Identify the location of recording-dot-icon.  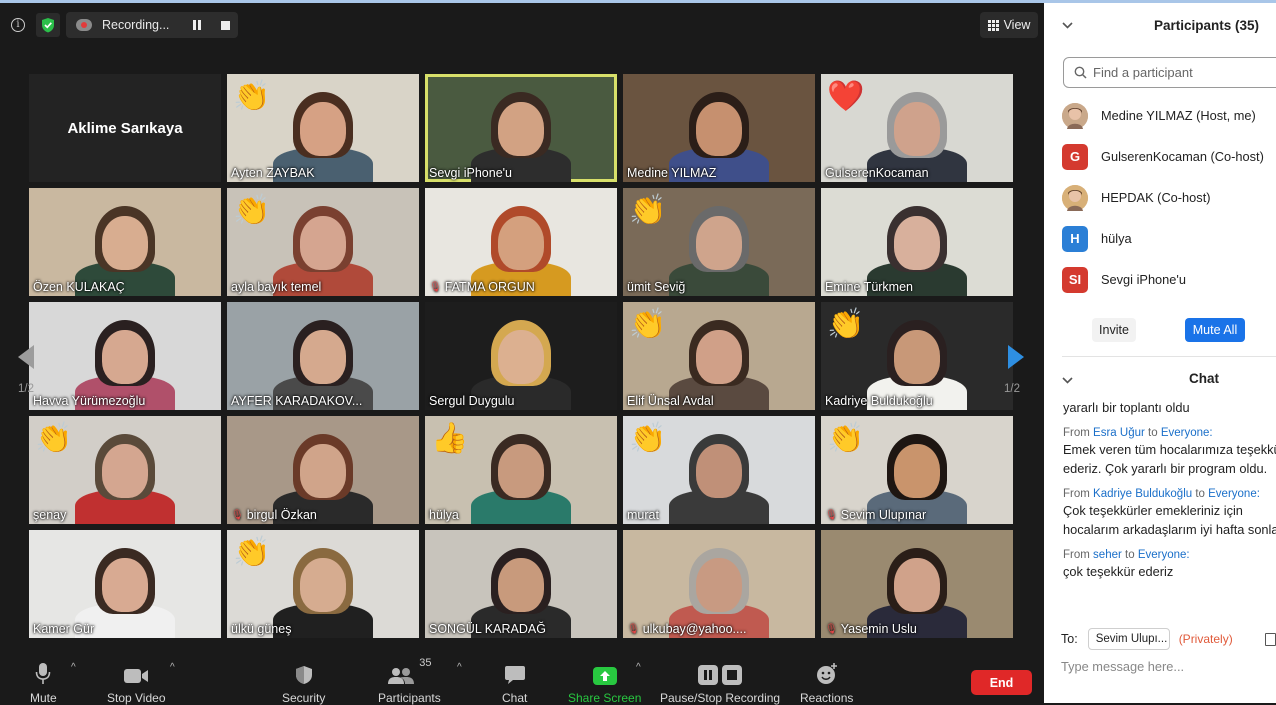
(84, 25).